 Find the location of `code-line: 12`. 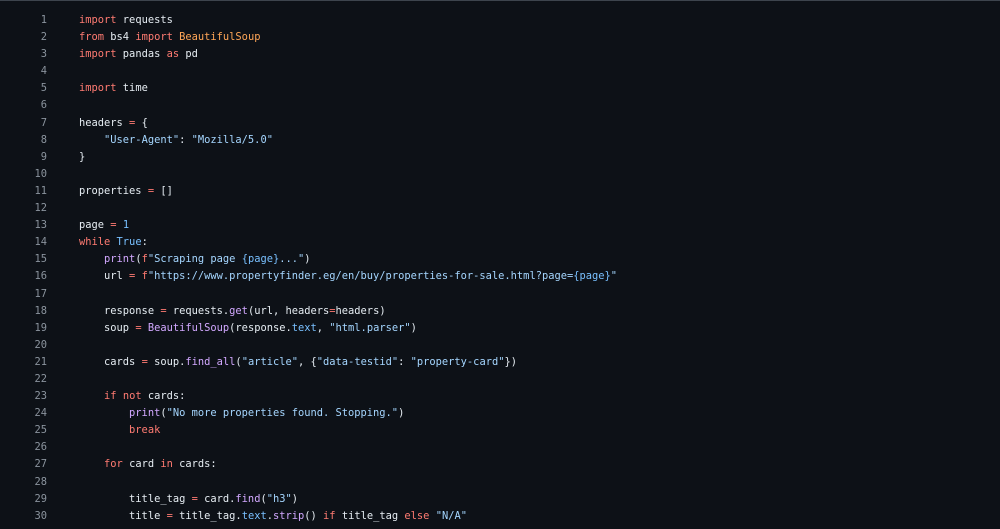

code-line: 12 is located at coordinates (500, 208).